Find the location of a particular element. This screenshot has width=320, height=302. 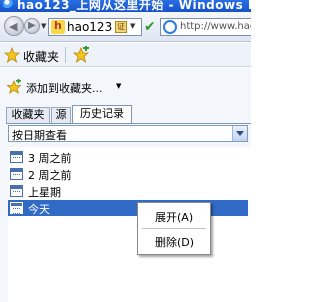

window-title: hao123_上网从这里开始 - Windows In is located at coordinates (134, 6).